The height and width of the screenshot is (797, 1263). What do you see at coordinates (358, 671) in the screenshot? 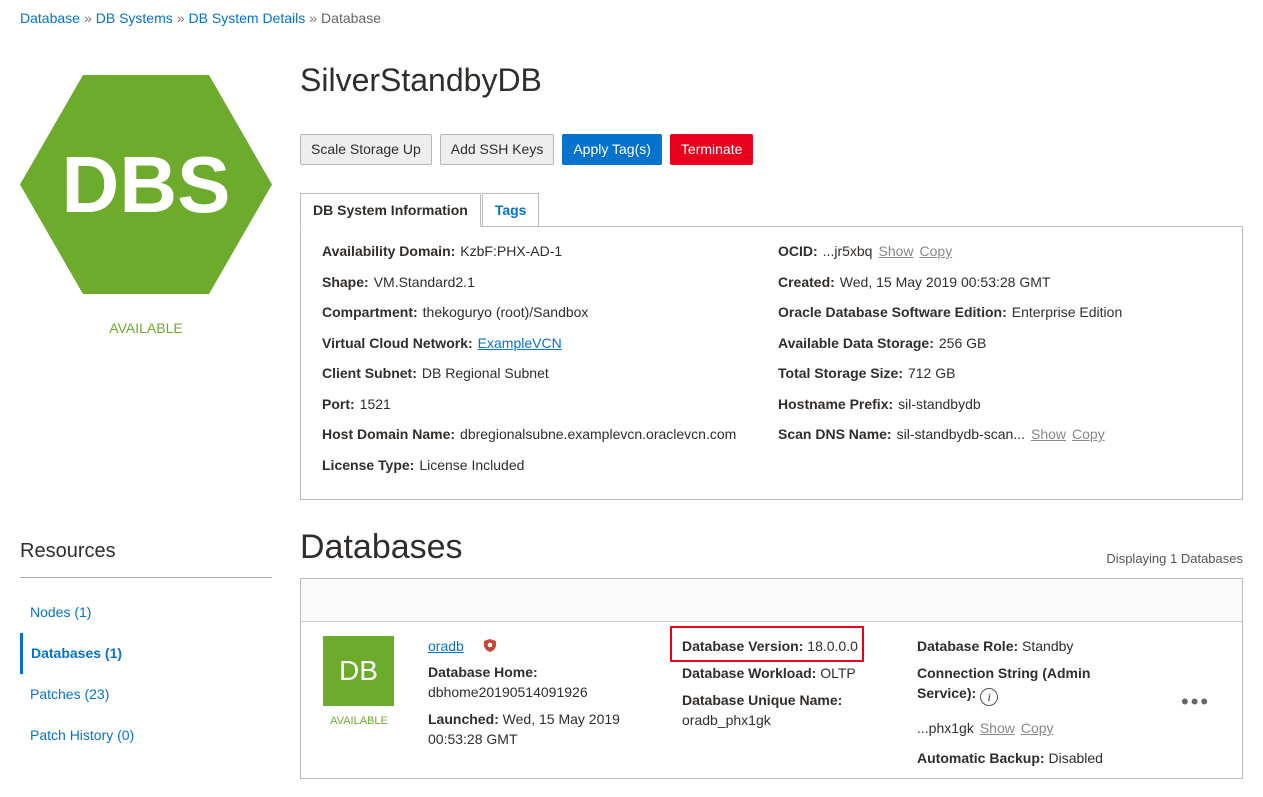
I see `db-tile-icon: DB` at bounding box center [358, 671].